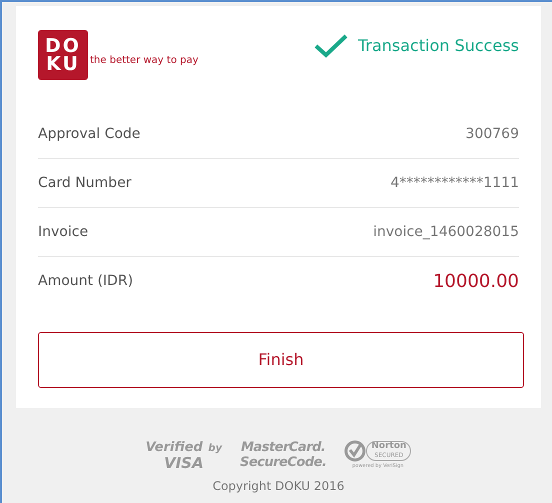 This screenshot has width=552, height=503. What do you see at coordinates (278, 486) in the screenshot?
I see `copyright-text: Copyright DOKU 2016` at bounding box center [278, 486].